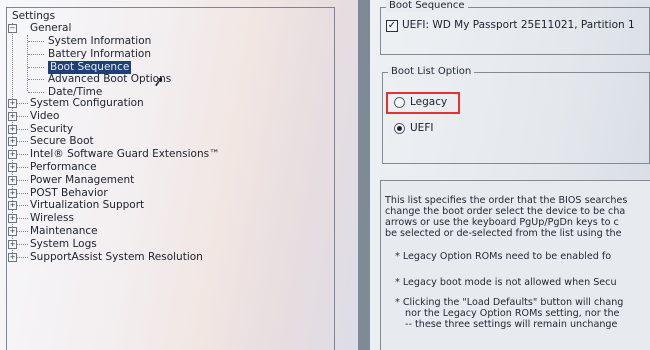  Describe the element at coordinates (125, 154) in the screenshot. I see `tree-item-label: Intel® Software Guard Extensions™` at that location.